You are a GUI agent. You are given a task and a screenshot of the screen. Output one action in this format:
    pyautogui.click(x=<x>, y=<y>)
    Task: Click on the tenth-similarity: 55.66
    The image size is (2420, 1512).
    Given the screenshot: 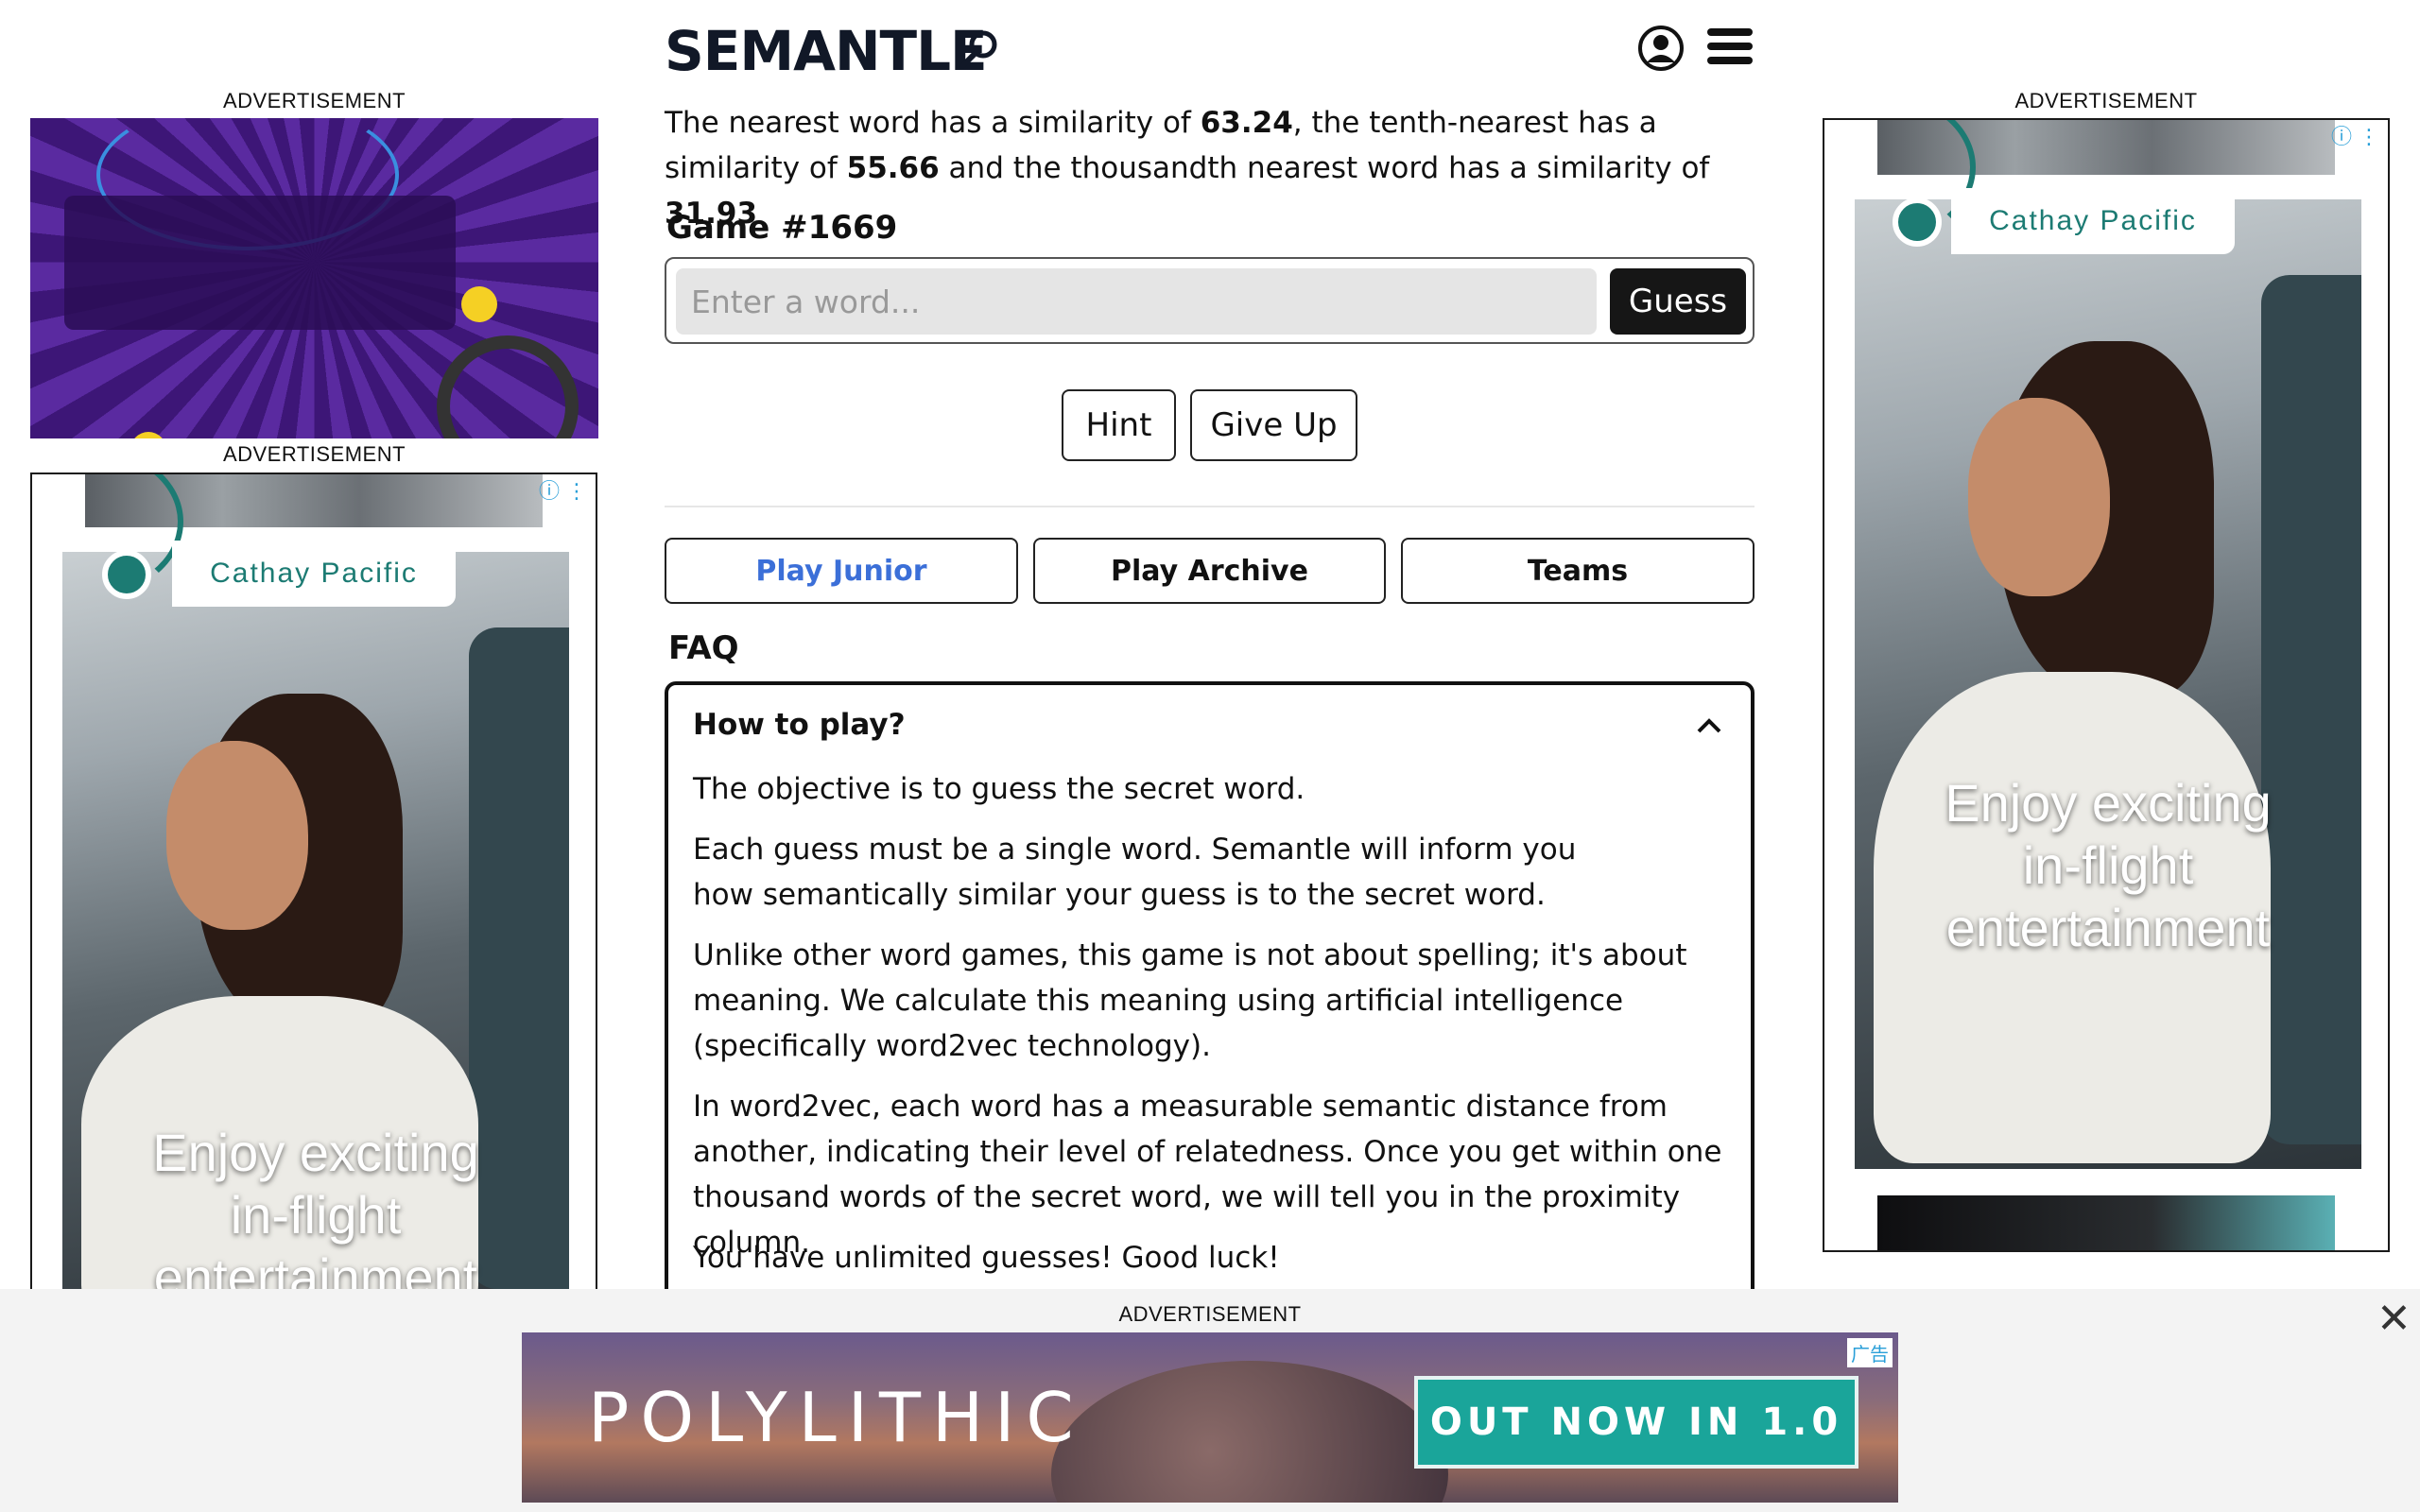 What is the action you would take?
    pyautogui.click(x=893, y=168)
    